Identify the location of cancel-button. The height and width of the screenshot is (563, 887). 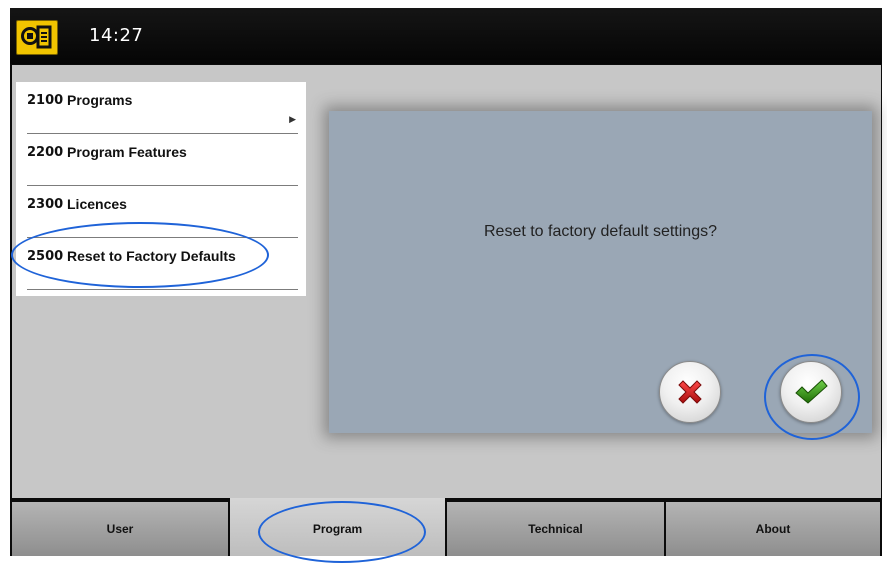
(690, 392).